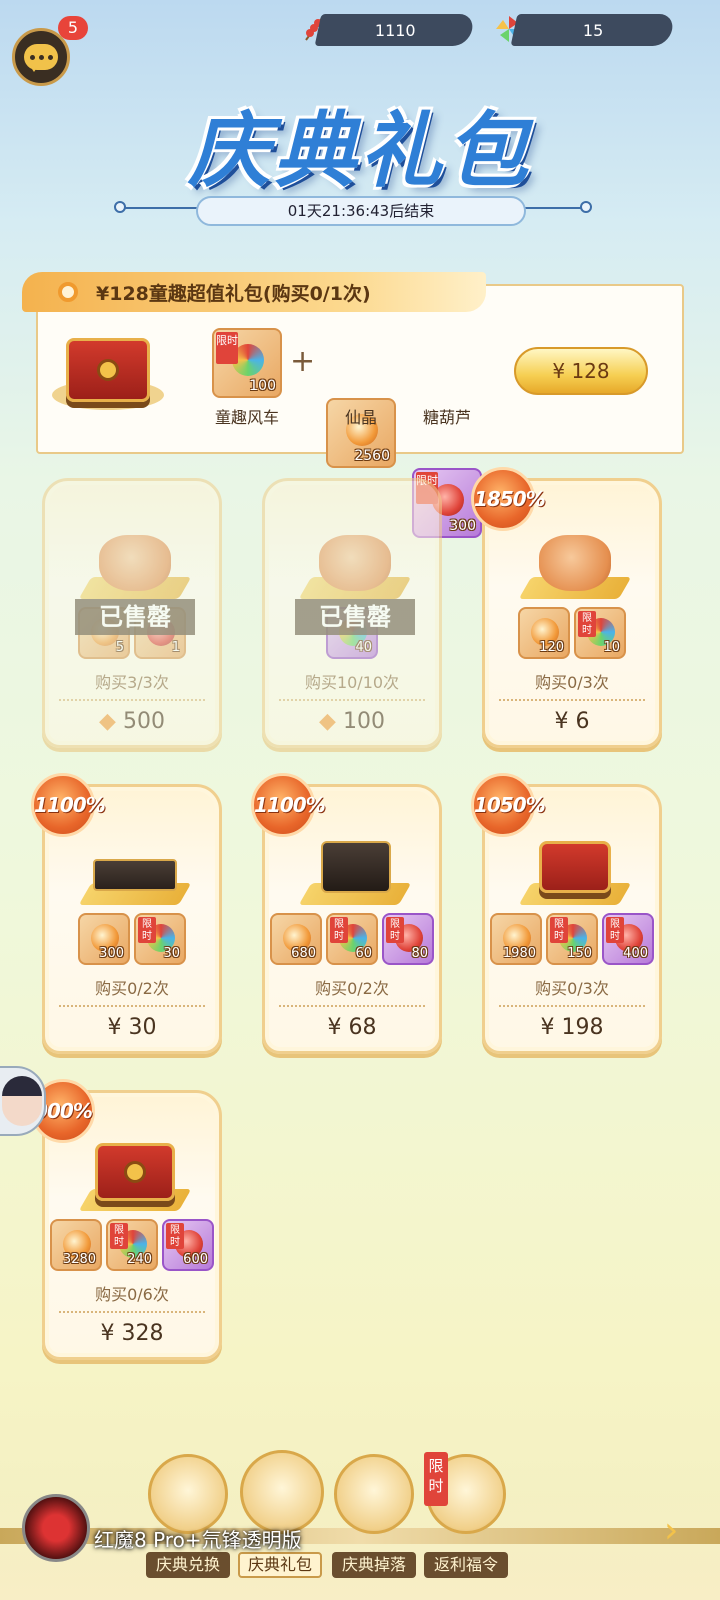 This screenshot has height=1600, width=720. What do you see at coordinates (446, 417) in the screenshot?
I see `featured-item-label: 糖葫芦` at bounding box center [446, 417].